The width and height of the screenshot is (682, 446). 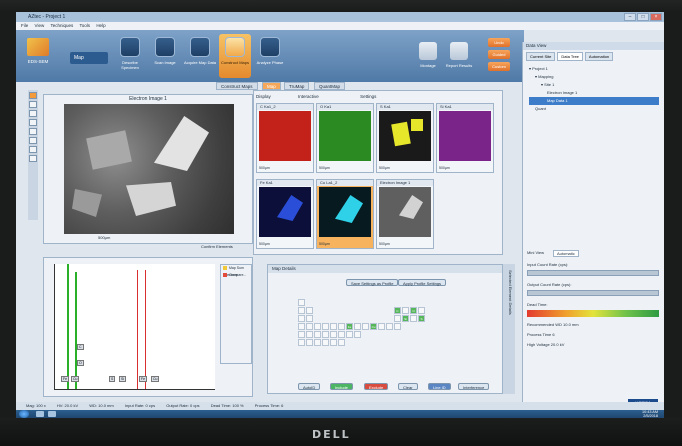 I want to click on settings-button: Settings, so click(x=368, y=96).